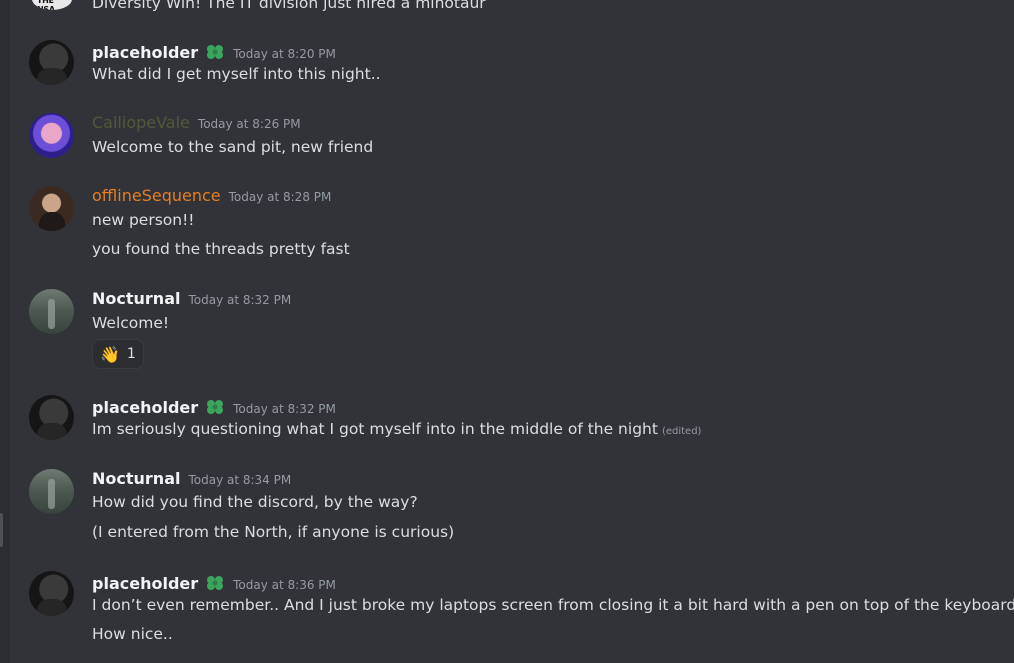  Describe the element at coordinates (681, 431) in the screenshot. I see `edited-label: (edited)` at that location.